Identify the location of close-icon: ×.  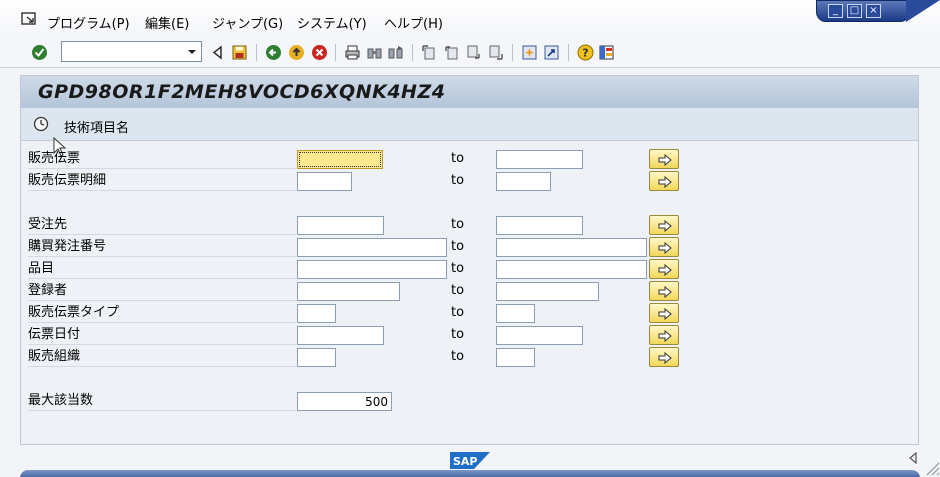
(873, 11).